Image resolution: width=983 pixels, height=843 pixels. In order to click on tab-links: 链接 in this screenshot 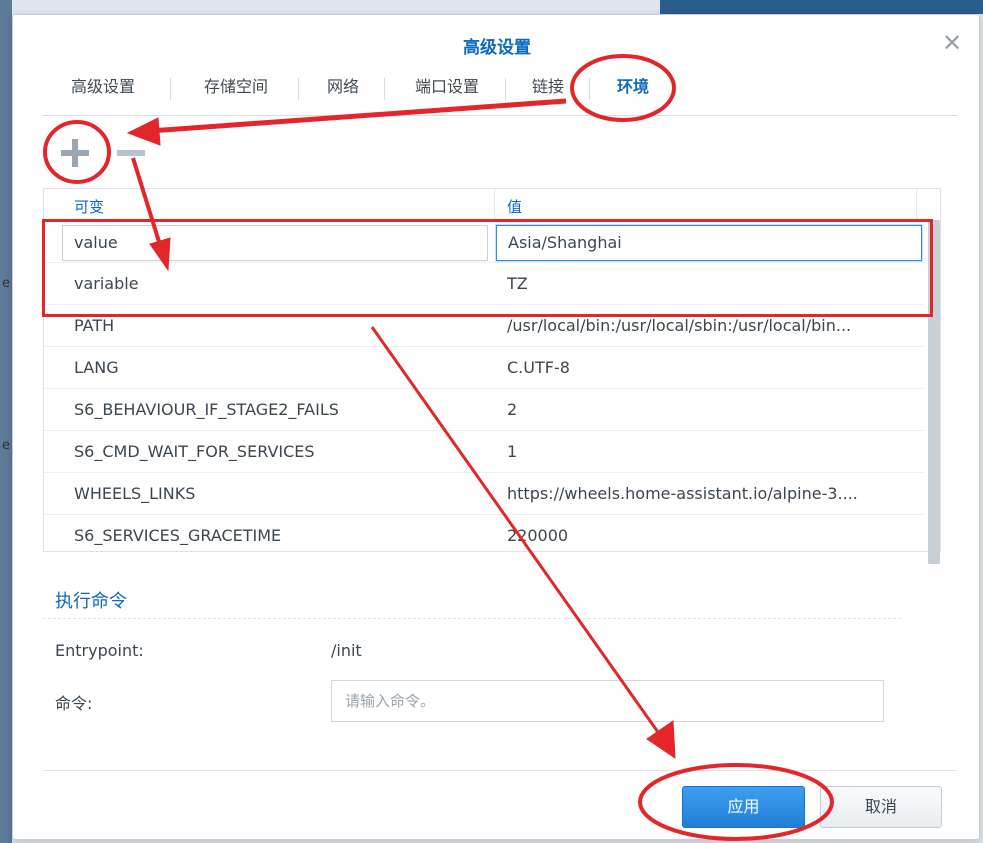, I will do `click(548, 92)`.